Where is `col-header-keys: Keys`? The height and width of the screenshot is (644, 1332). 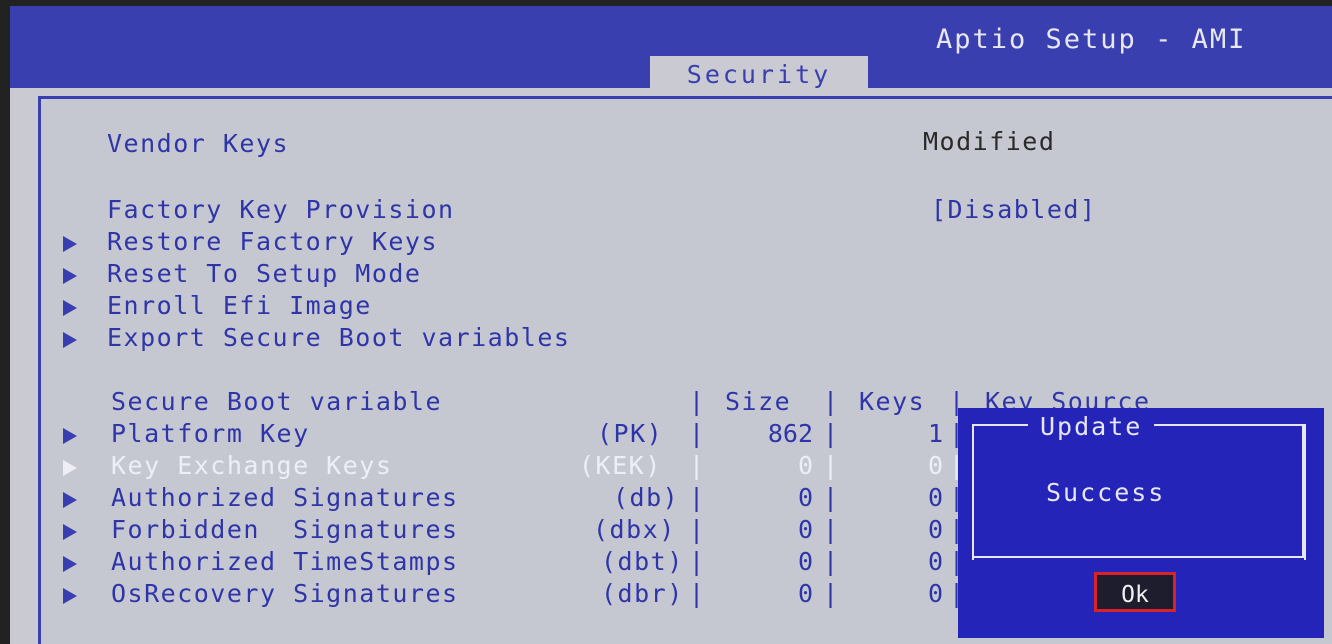
col-header-keys: Keys is located at coordinates (892, 401).